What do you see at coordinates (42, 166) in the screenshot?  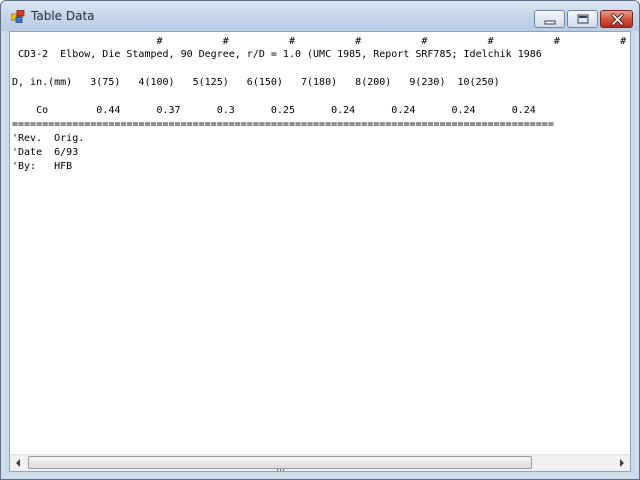 I see `author-line: 'By: HFB` at bounding box center [42, 166].